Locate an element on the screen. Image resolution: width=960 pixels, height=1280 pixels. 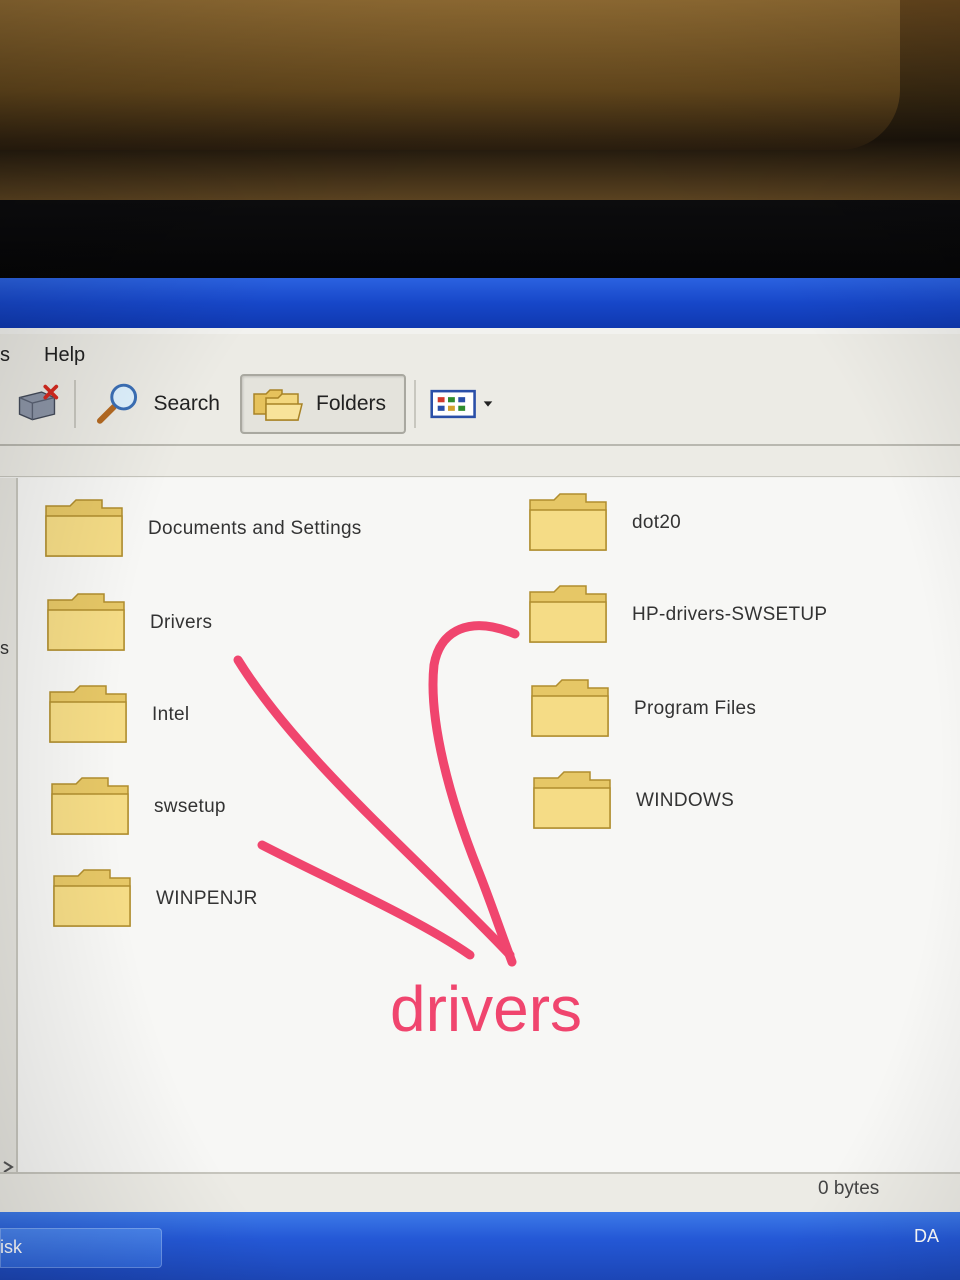
chevron-down-icon is located at coordinates (488, 404).